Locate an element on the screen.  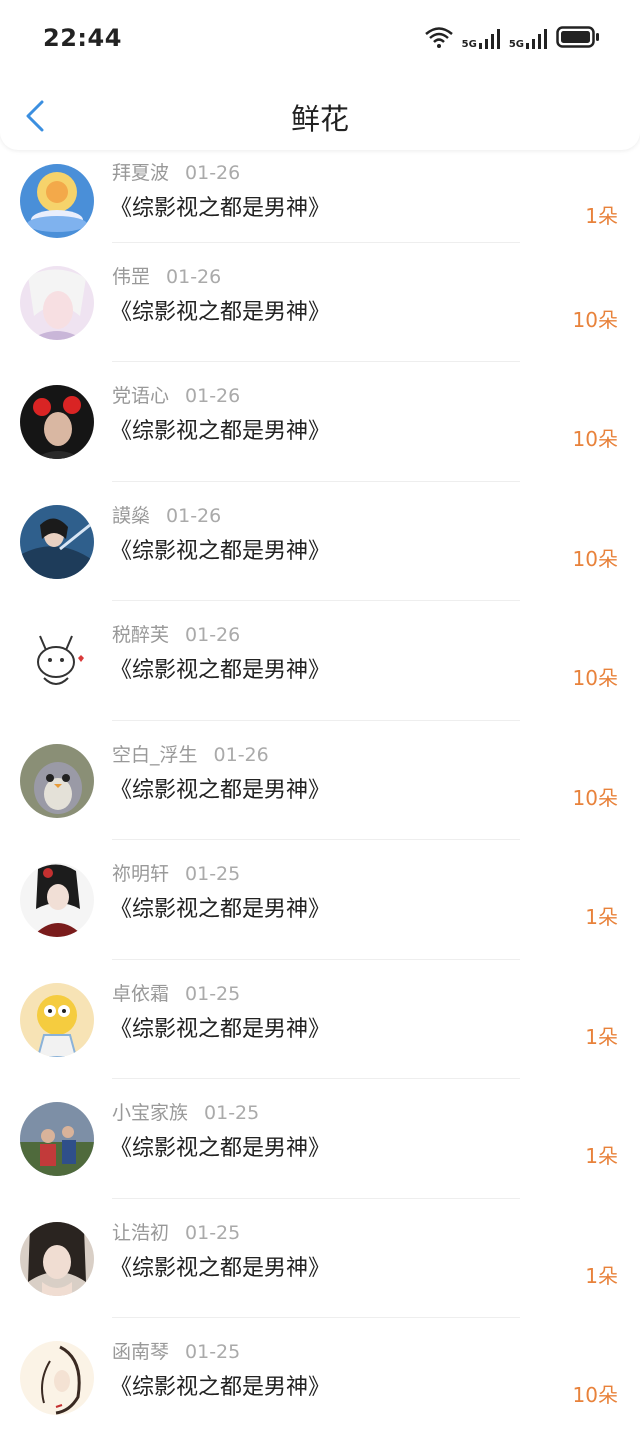
list-item: 祢明轩 01-25 《综影视之都是男神》 1朵 is located at coordinates (320, 899).